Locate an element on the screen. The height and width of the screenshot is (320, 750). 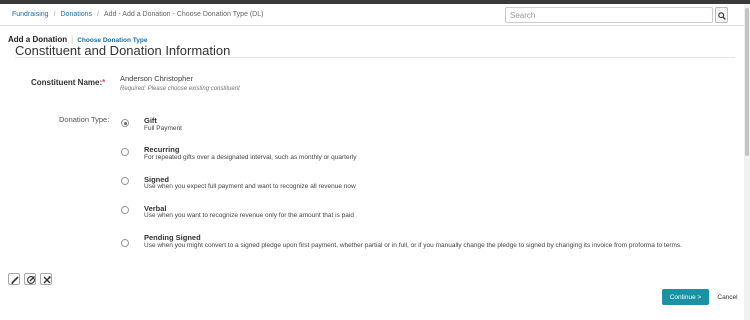
section-divider is located at coordinates (375, 57).